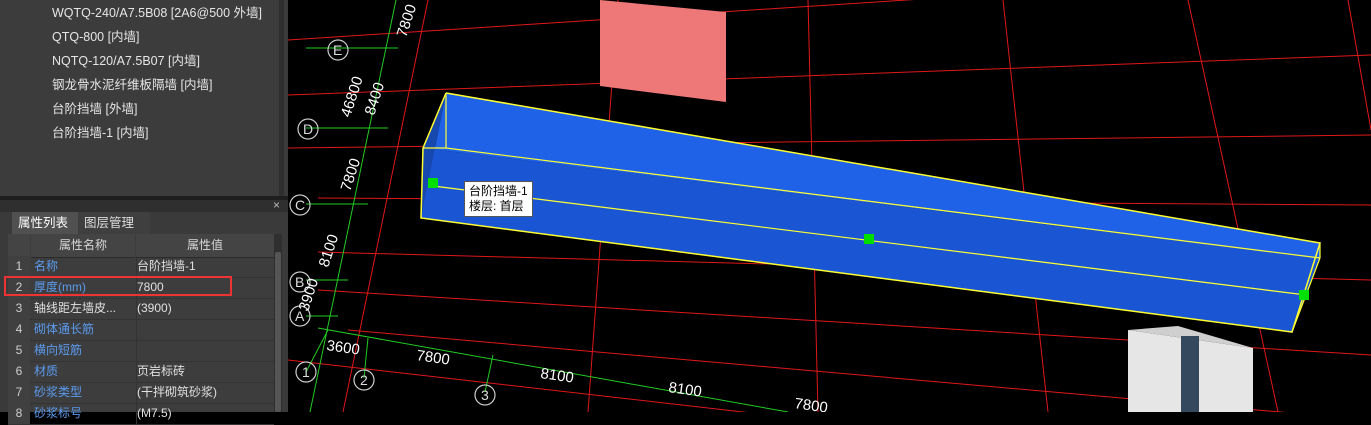  Describe the element at coordinates (306, 372) in the screenshot. I see `axis-label-1: 1` at that location.